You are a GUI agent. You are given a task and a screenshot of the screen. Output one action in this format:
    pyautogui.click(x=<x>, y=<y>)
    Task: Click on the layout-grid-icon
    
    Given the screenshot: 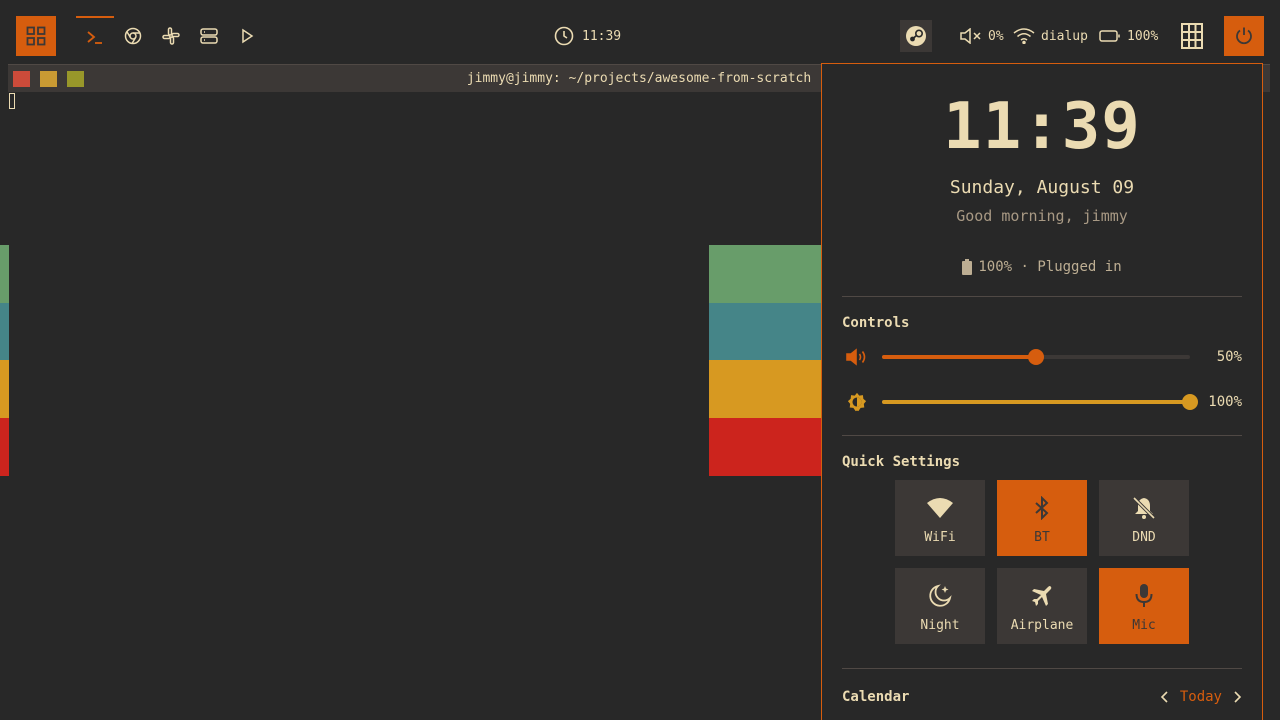 What is the action you would take?
    pyautogui.click(x=1192, y=36)
    